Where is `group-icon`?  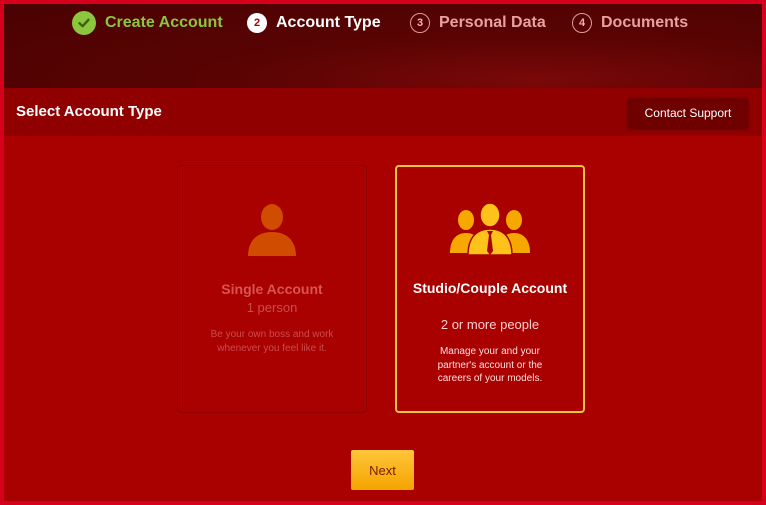 group-icon is located at coordinates (490, 228).